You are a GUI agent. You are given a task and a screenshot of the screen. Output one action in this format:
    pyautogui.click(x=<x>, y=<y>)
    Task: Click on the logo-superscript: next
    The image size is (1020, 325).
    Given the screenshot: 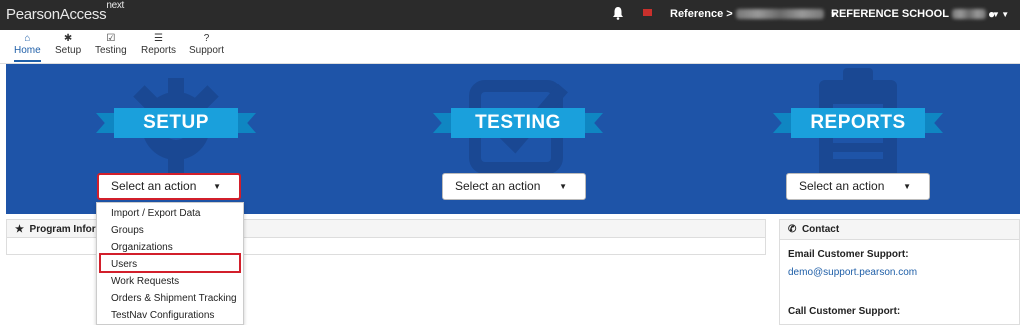 What is the action you would take?
    pyautogui.click(x=115, y=5)
    